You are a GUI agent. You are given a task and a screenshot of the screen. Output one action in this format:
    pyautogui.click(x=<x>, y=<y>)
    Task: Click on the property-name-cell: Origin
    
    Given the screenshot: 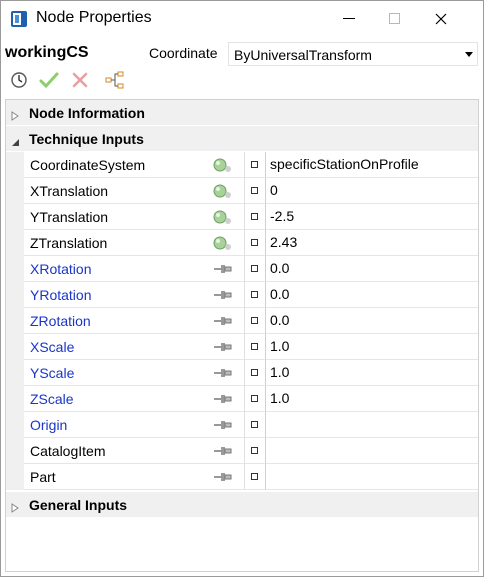 What is the action you would take?
    pyautogui.click(x=134, y=425)
    